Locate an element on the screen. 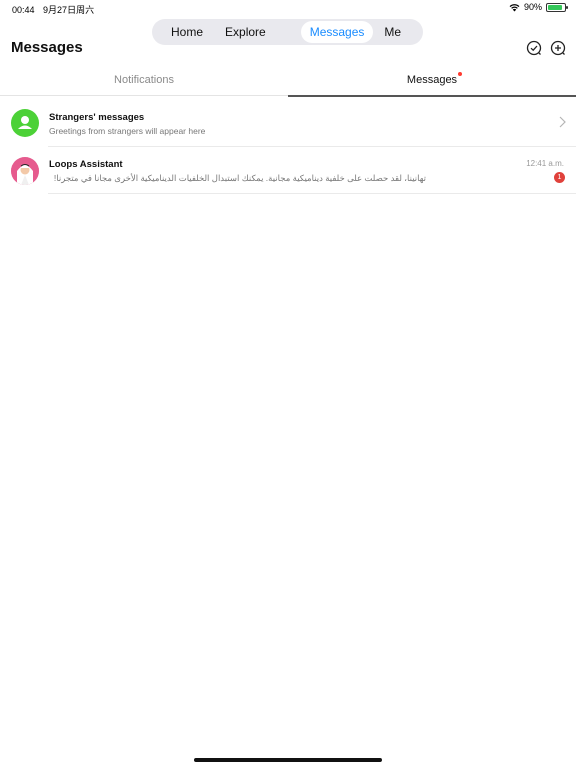  message-tabs: Notifications Messages is located at coordinates (288, 81).